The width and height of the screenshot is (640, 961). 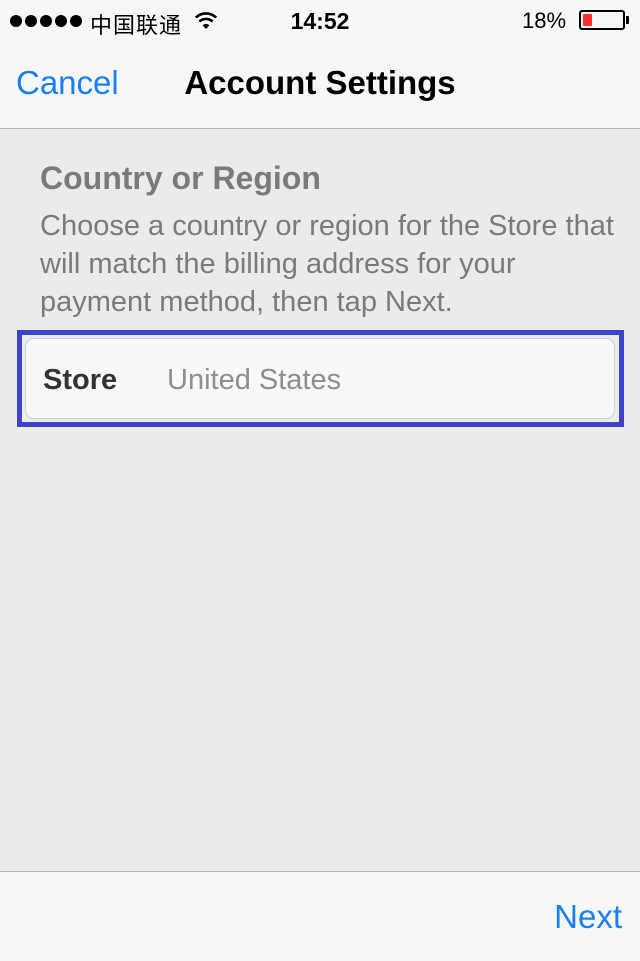 I want to click on navigation-bar: Cancel Account Settings, so click(x=320, y=84).